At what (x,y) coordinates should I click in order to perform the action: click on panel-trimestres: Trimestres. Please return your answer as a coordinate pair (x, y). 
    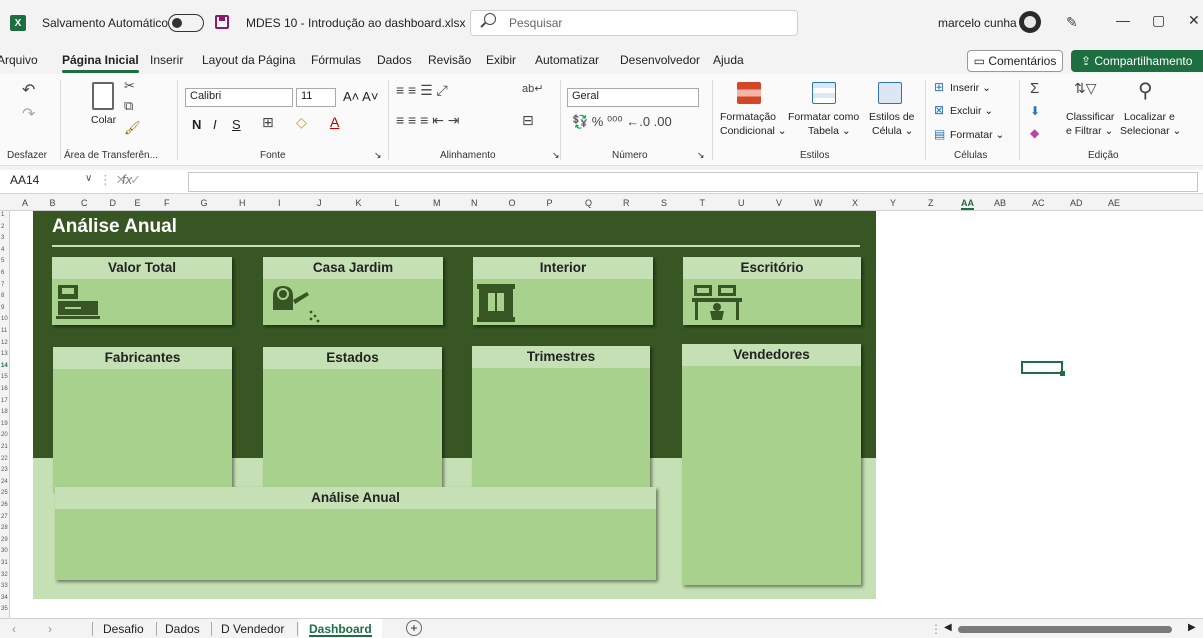
    Looking at the image, I should click on (561, 417).